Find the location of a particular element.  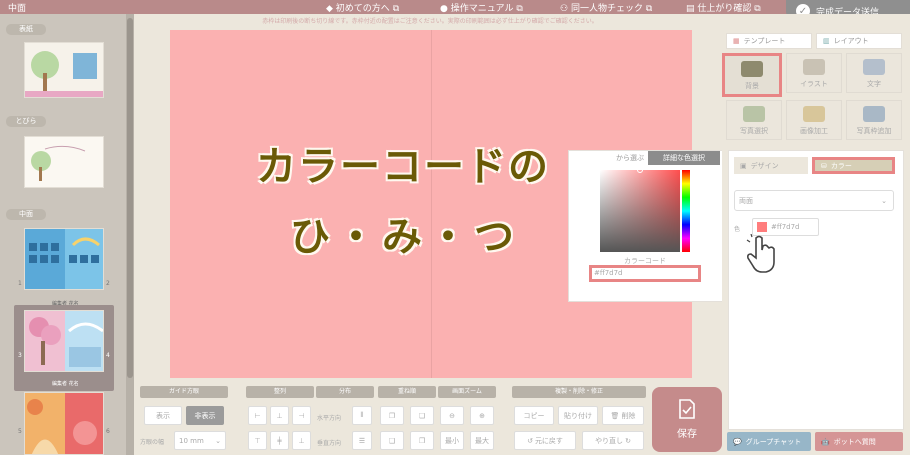

saturation-value-picker is located at coordinates (640, 211).